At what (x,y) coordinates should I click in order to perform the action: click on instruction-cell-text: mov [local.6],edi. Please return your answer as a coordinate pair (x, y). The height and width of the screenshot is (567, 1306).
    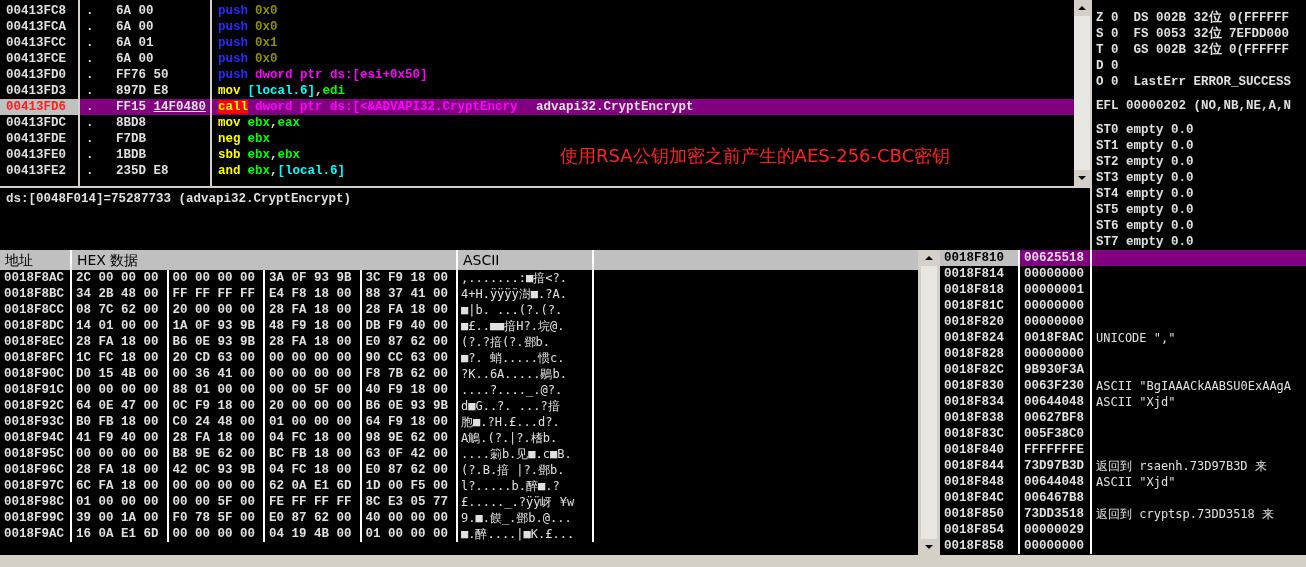
    Looking at the image, I should click on (282, 91).